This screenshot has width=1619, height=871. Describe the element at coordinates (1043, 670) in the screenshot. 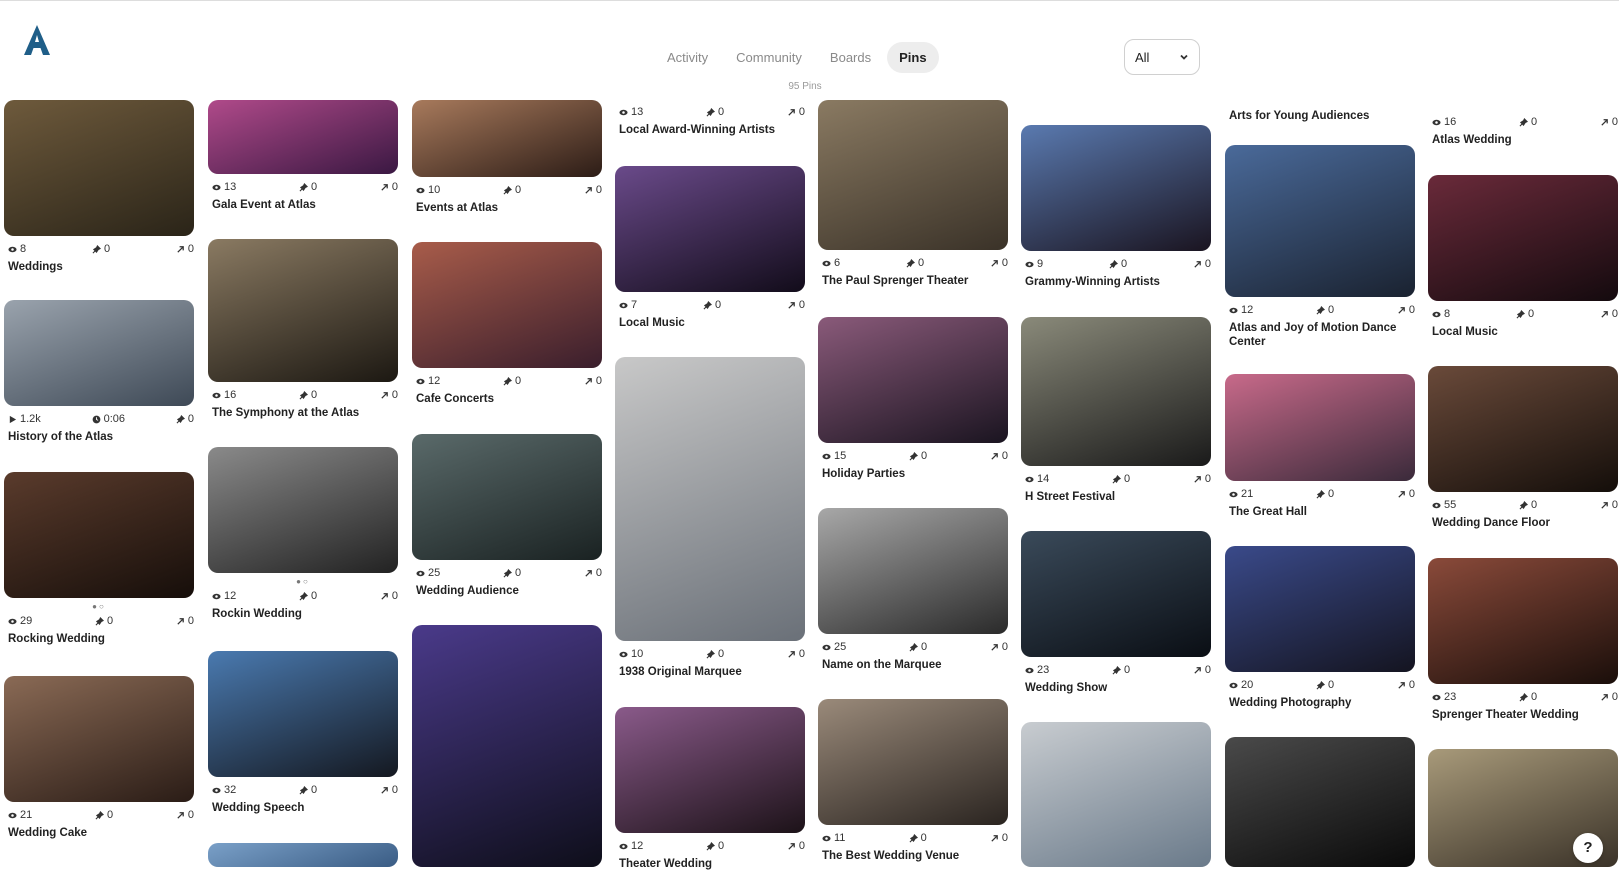

I see `view-count-value: 23` at that location.